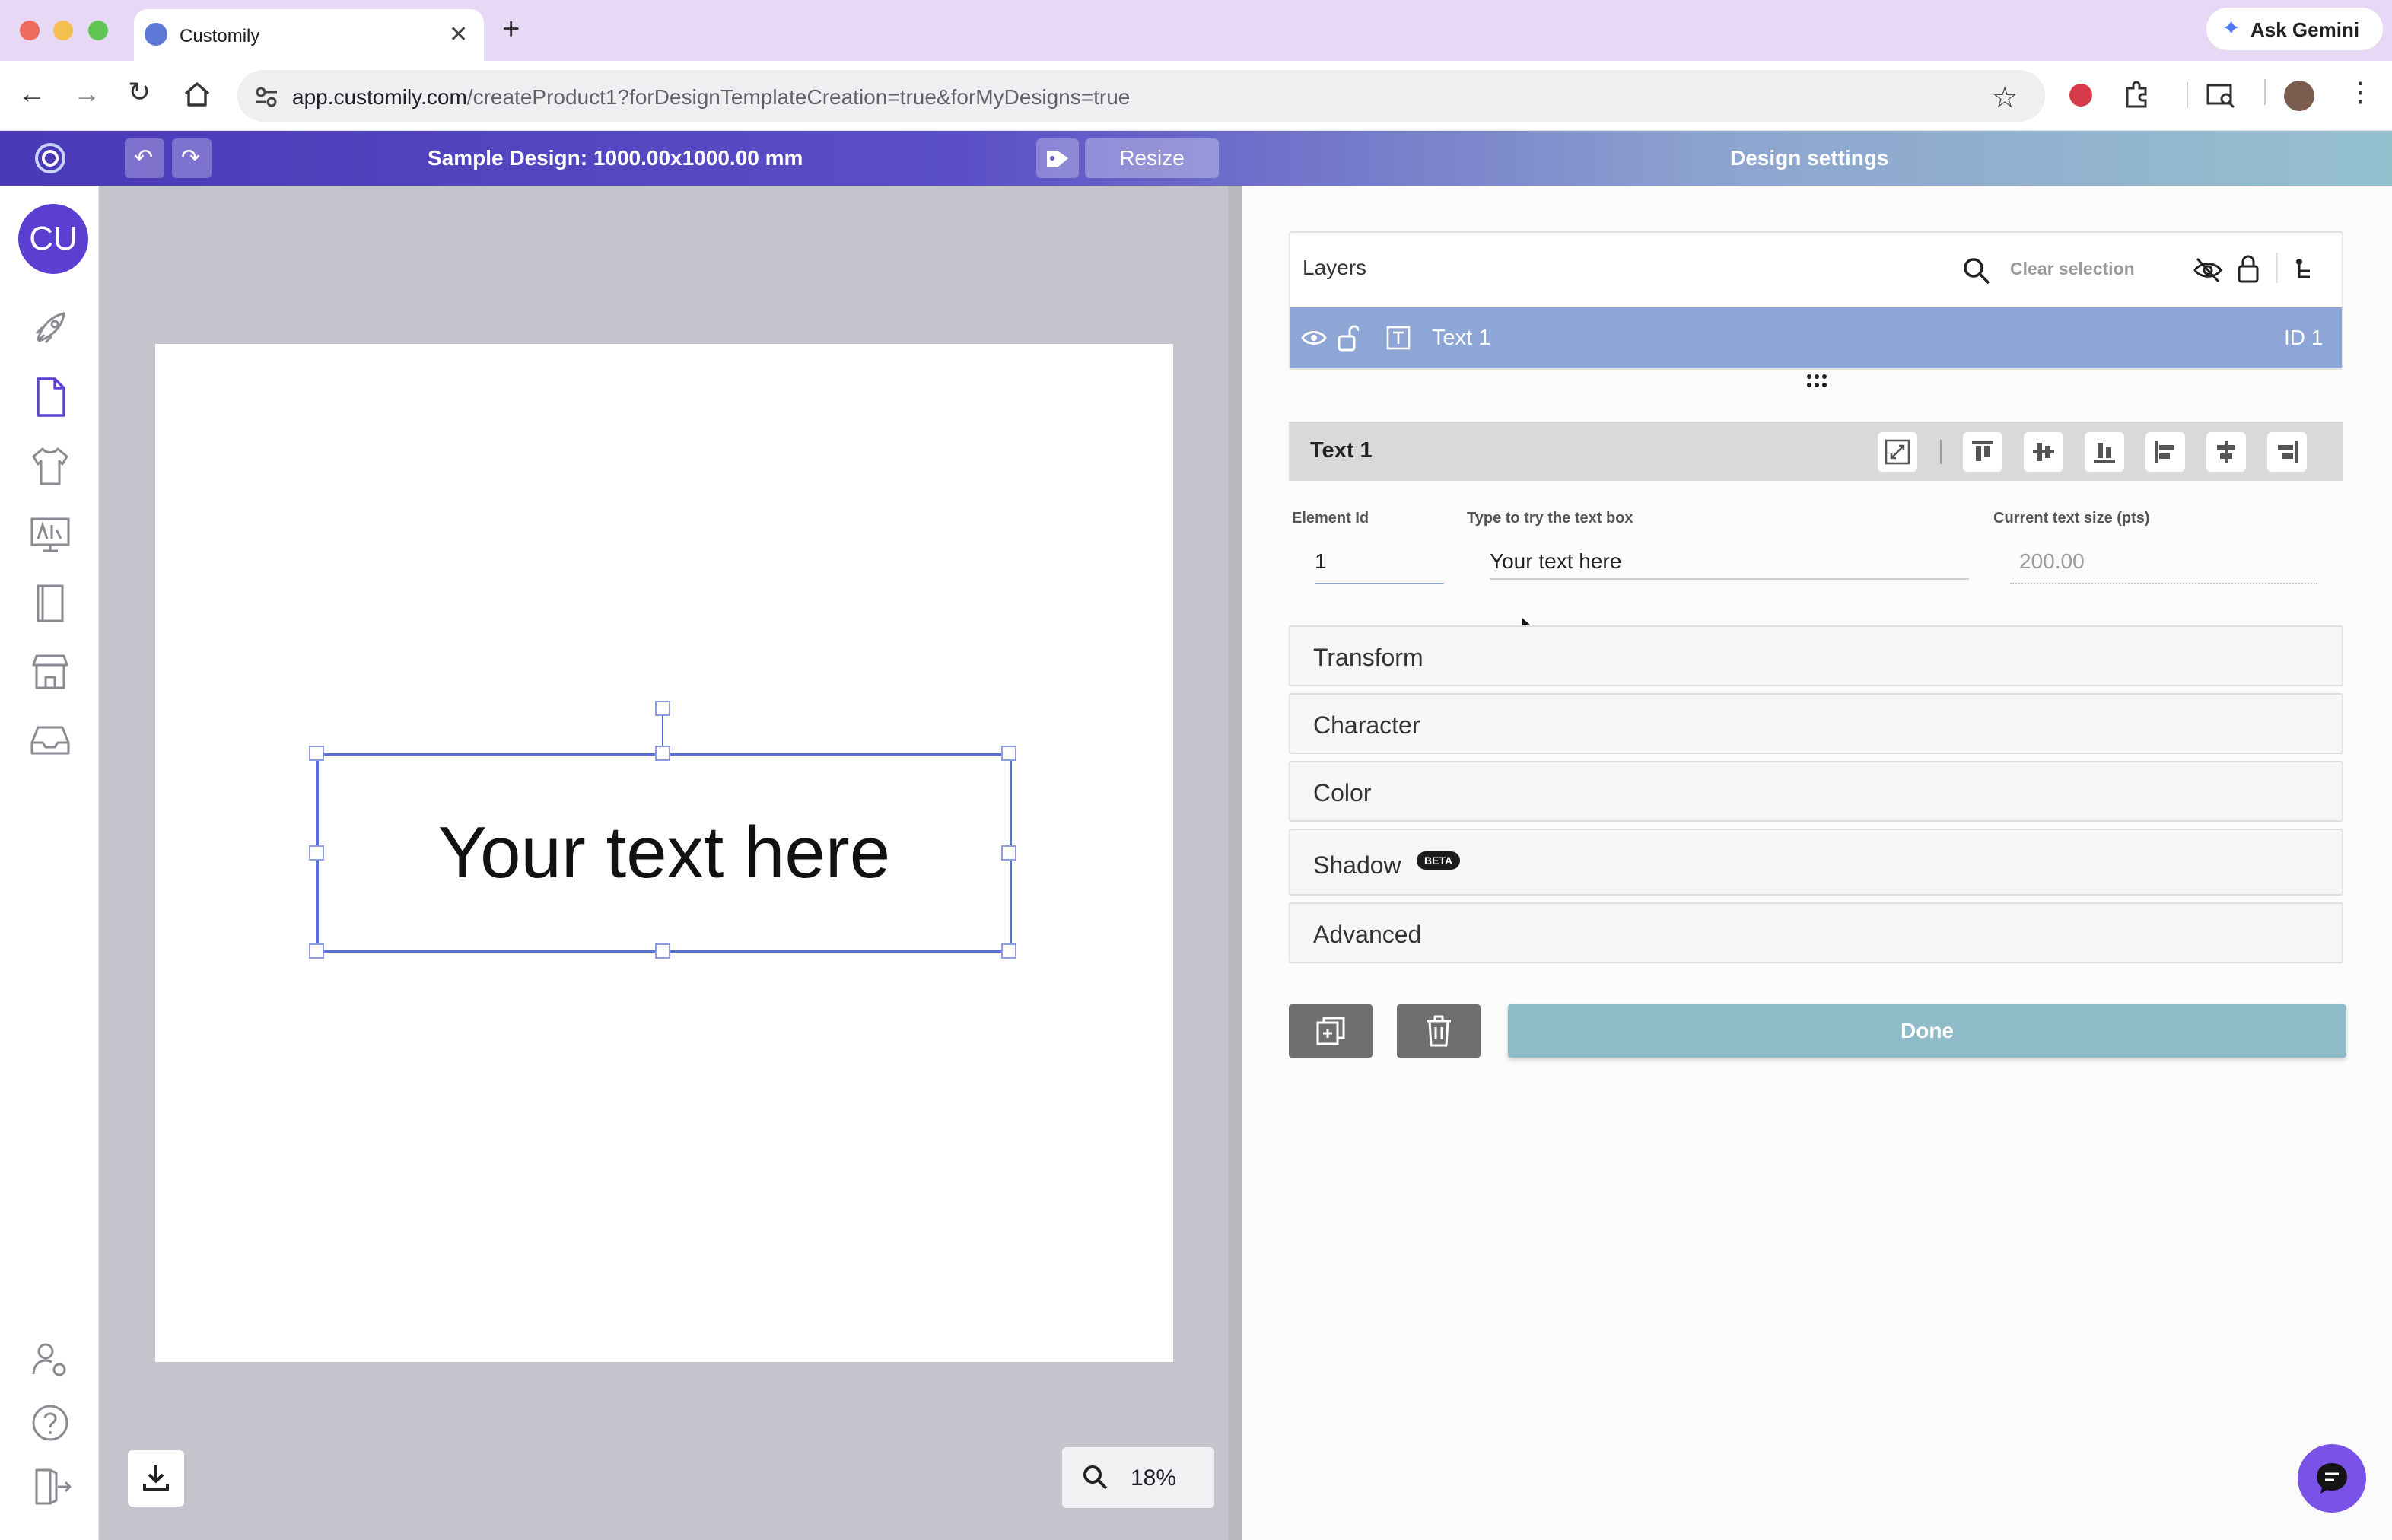 The width and height of the screenshot is (2392, 1540). What do you see at coordinates (50, 397) in the screenshot?
I see `document-icon` at bounding box center [50, 397].